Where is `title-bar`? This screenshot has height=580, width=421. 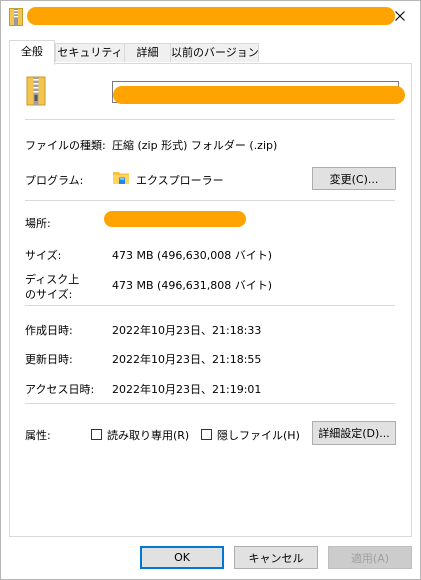 title-bar is located at coordinates (210, 17).